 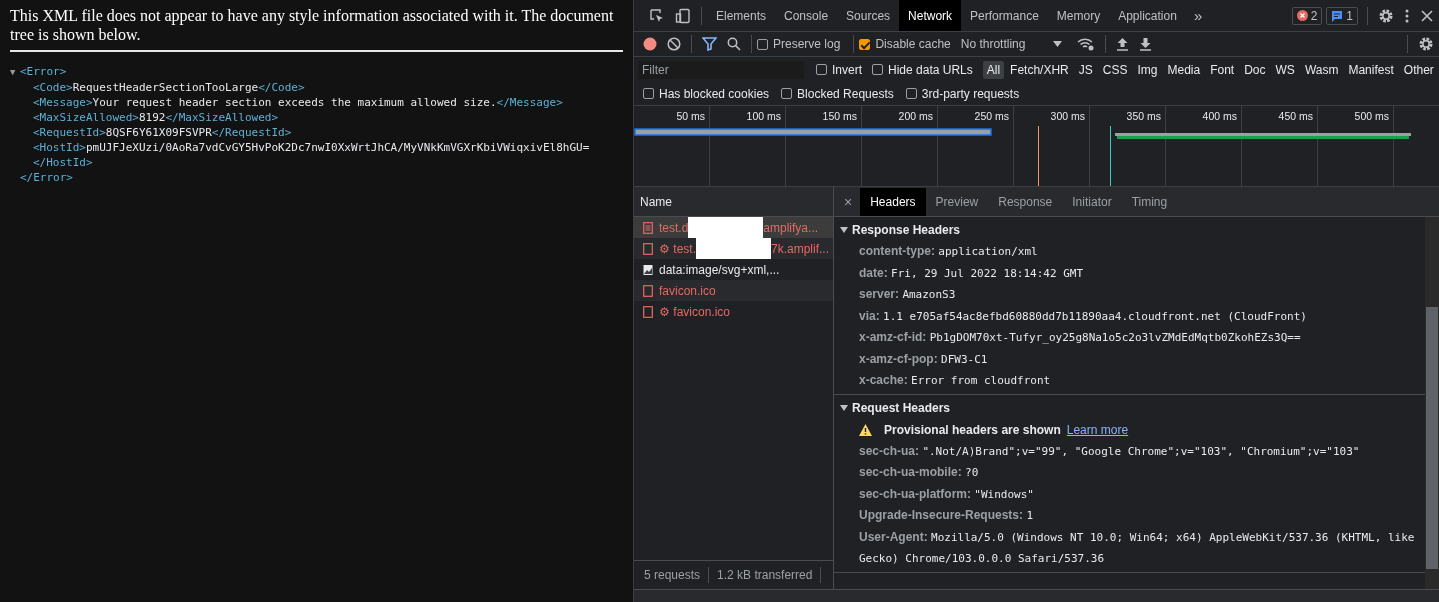 What do you see at coordinates (657, 15) in the screenshot?
I see `inspect-icon` at bounding box center [657, 15].